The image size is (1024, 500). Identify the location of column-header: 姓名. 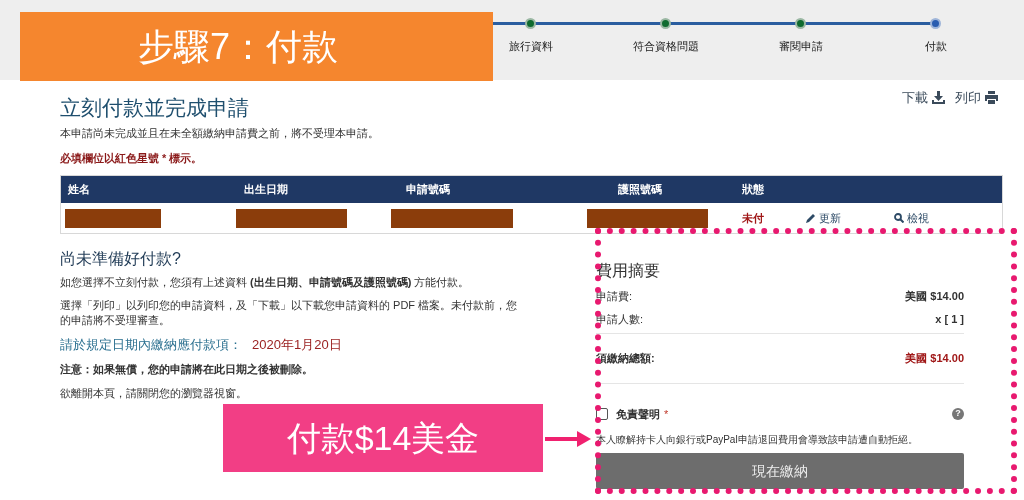
(79, 190).